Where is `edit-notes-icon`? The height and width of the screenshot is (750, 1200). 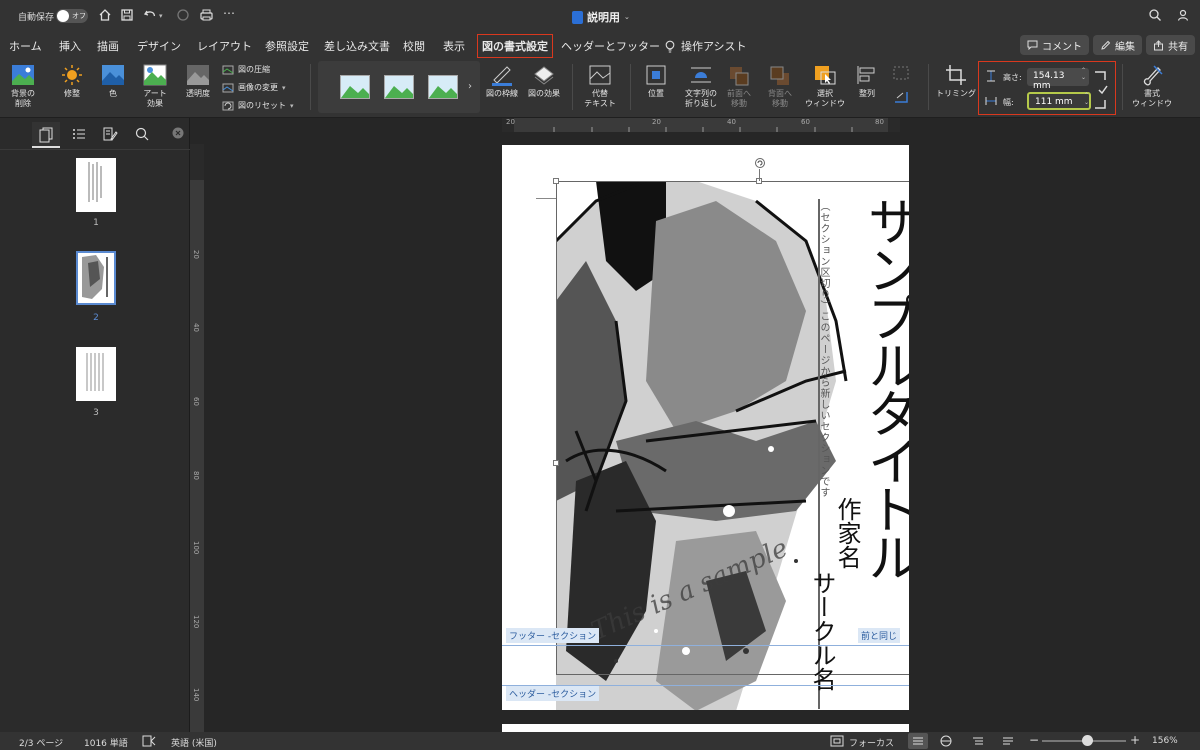
edit-notes-icon is located at coordinates (110, 134).